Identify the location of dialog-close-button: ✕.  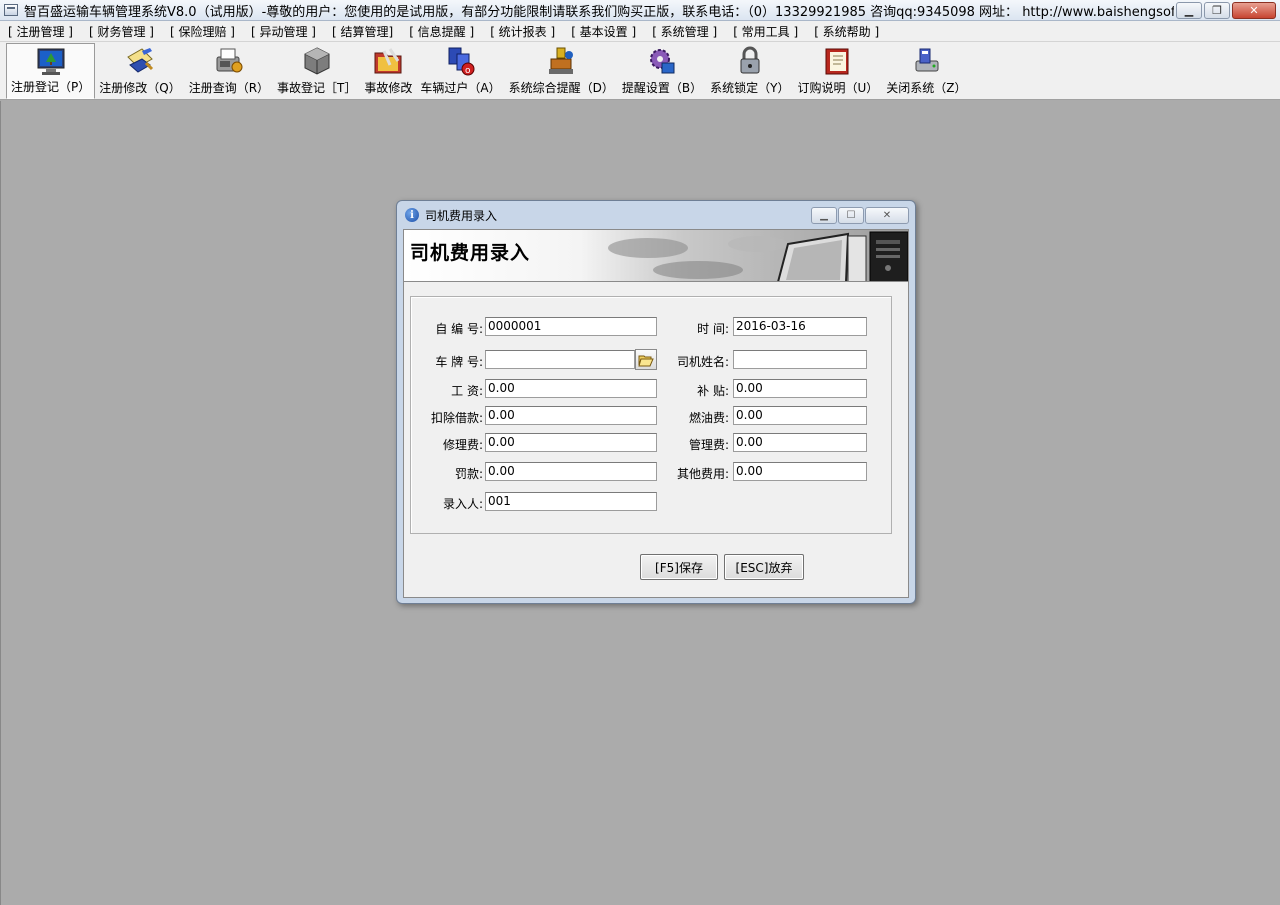
(887, 215).